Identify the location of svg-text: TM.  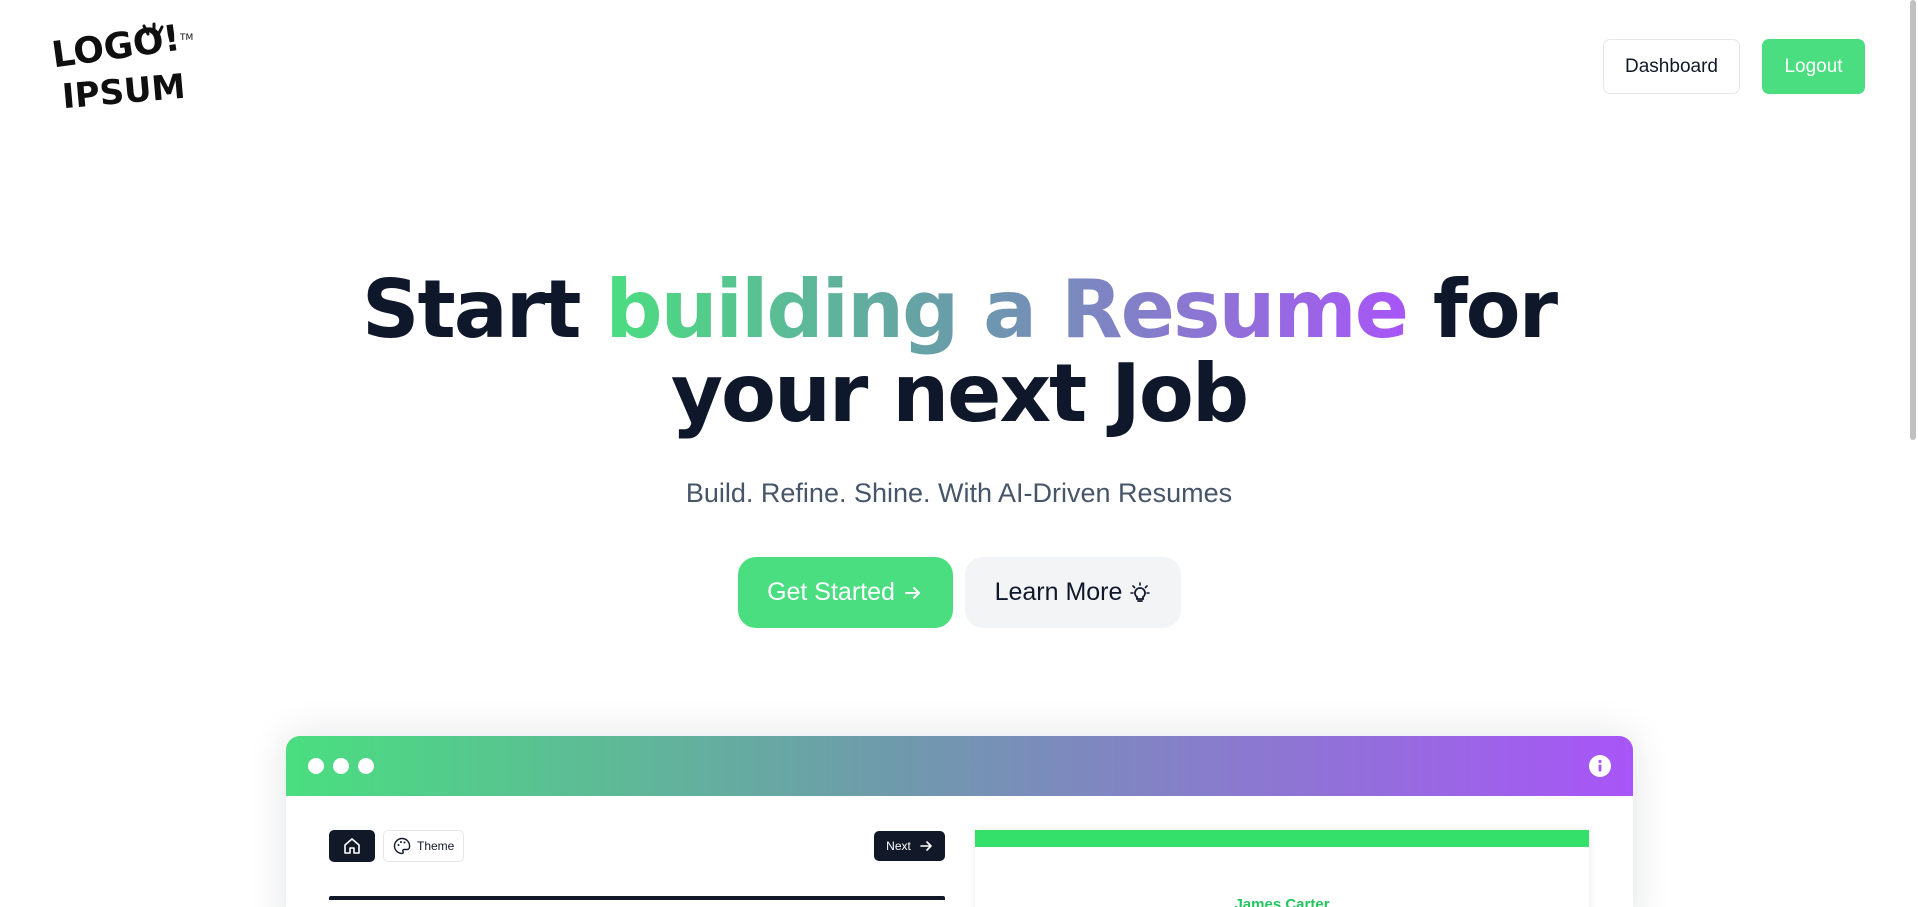
(186, 38).